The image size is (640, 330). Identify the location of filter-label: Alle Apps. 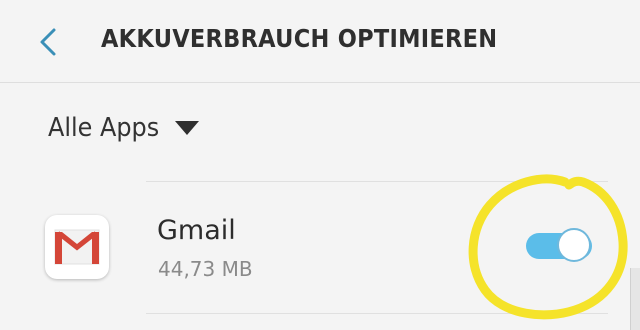
(104, 128).